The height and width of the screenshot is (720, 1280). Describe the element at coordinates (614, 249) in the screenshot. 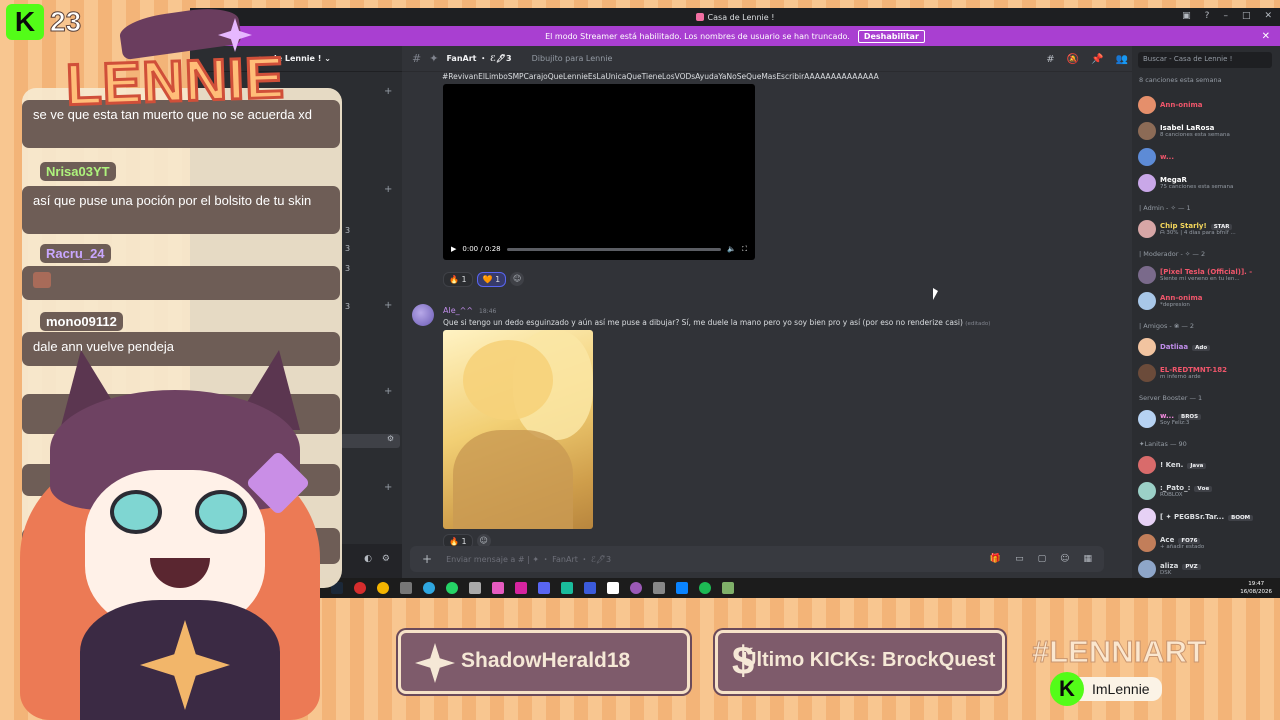

I see `video-progress-track` at that location.